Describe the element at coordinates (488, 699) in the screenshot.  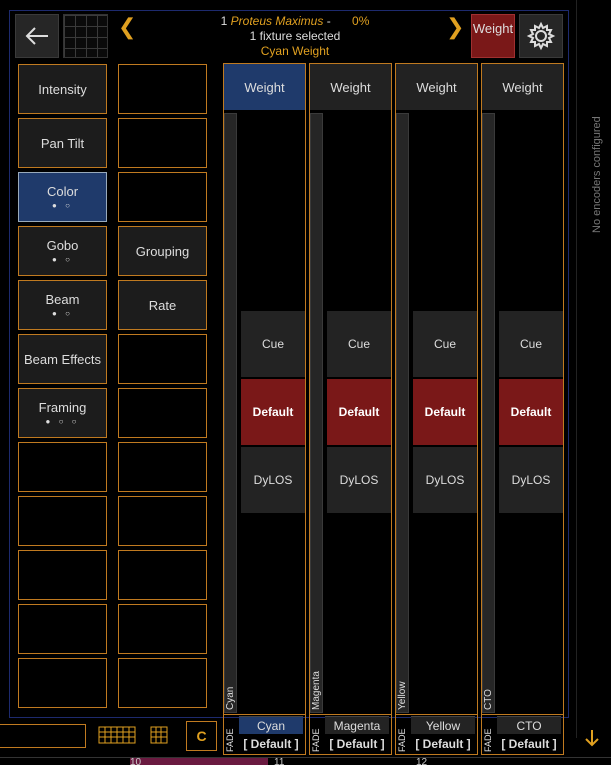
I see `fader-label: CTO` at that location.